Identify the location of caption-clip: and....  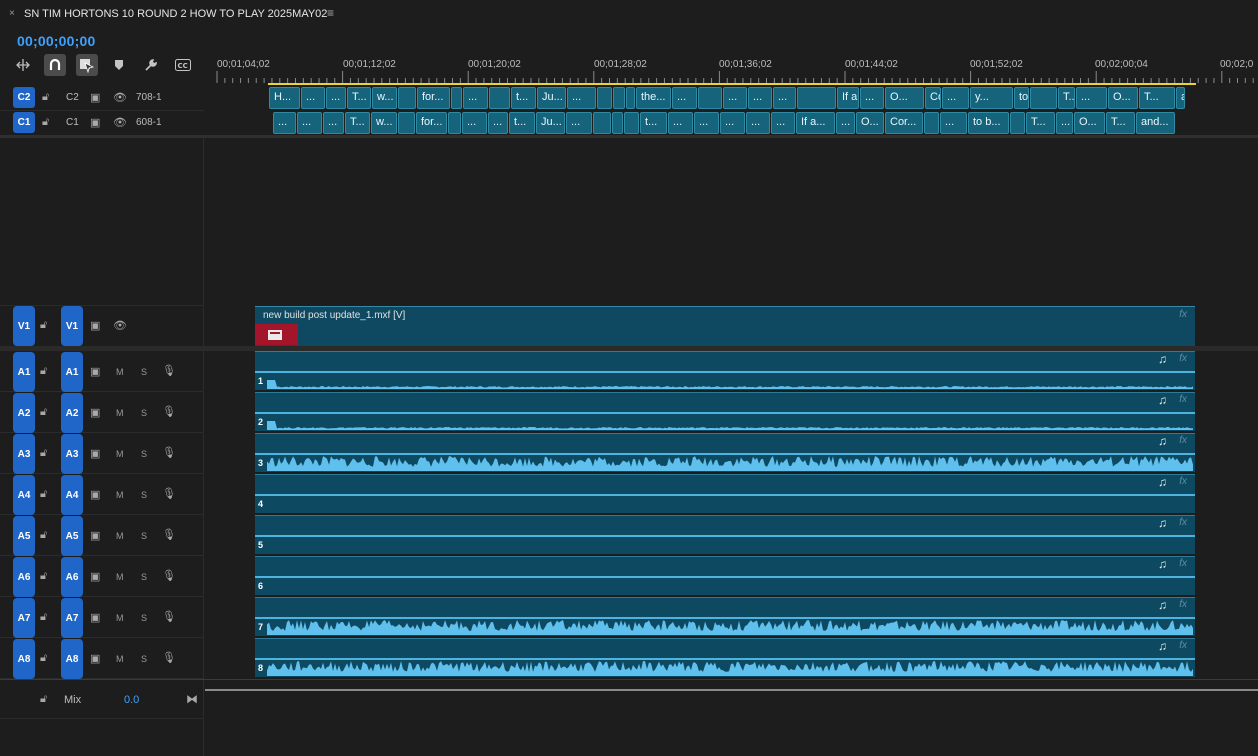
(1155, 123).